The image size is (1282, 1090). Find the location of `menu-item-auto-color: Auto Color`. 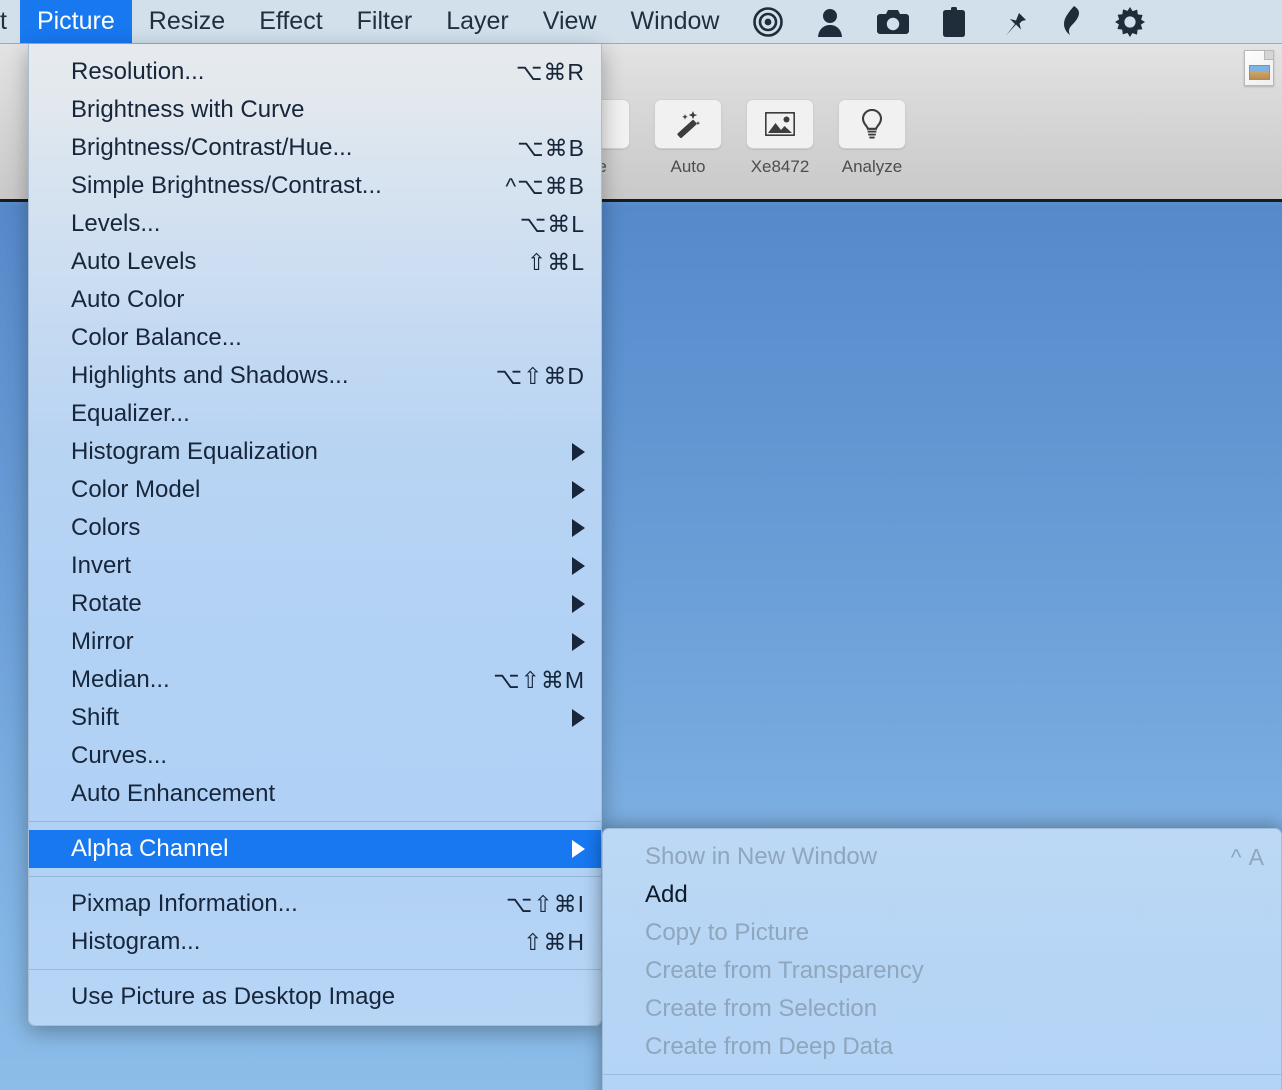

menu-item-auto-color: Auto Color is located at coordinates (315, 300).